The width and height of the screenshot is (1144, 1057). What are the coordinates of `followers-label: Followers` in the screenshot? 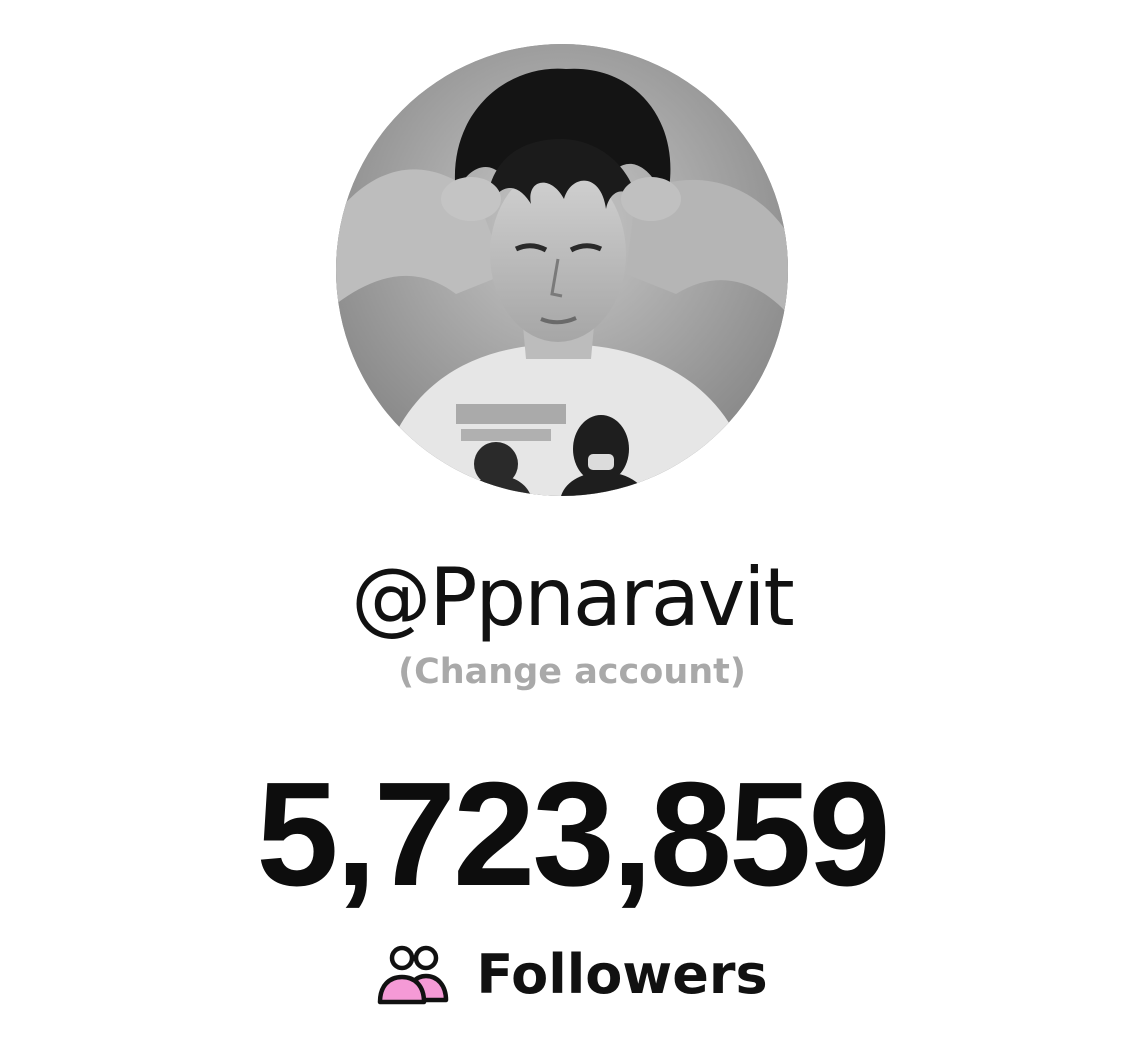 It's located at (622, 974).